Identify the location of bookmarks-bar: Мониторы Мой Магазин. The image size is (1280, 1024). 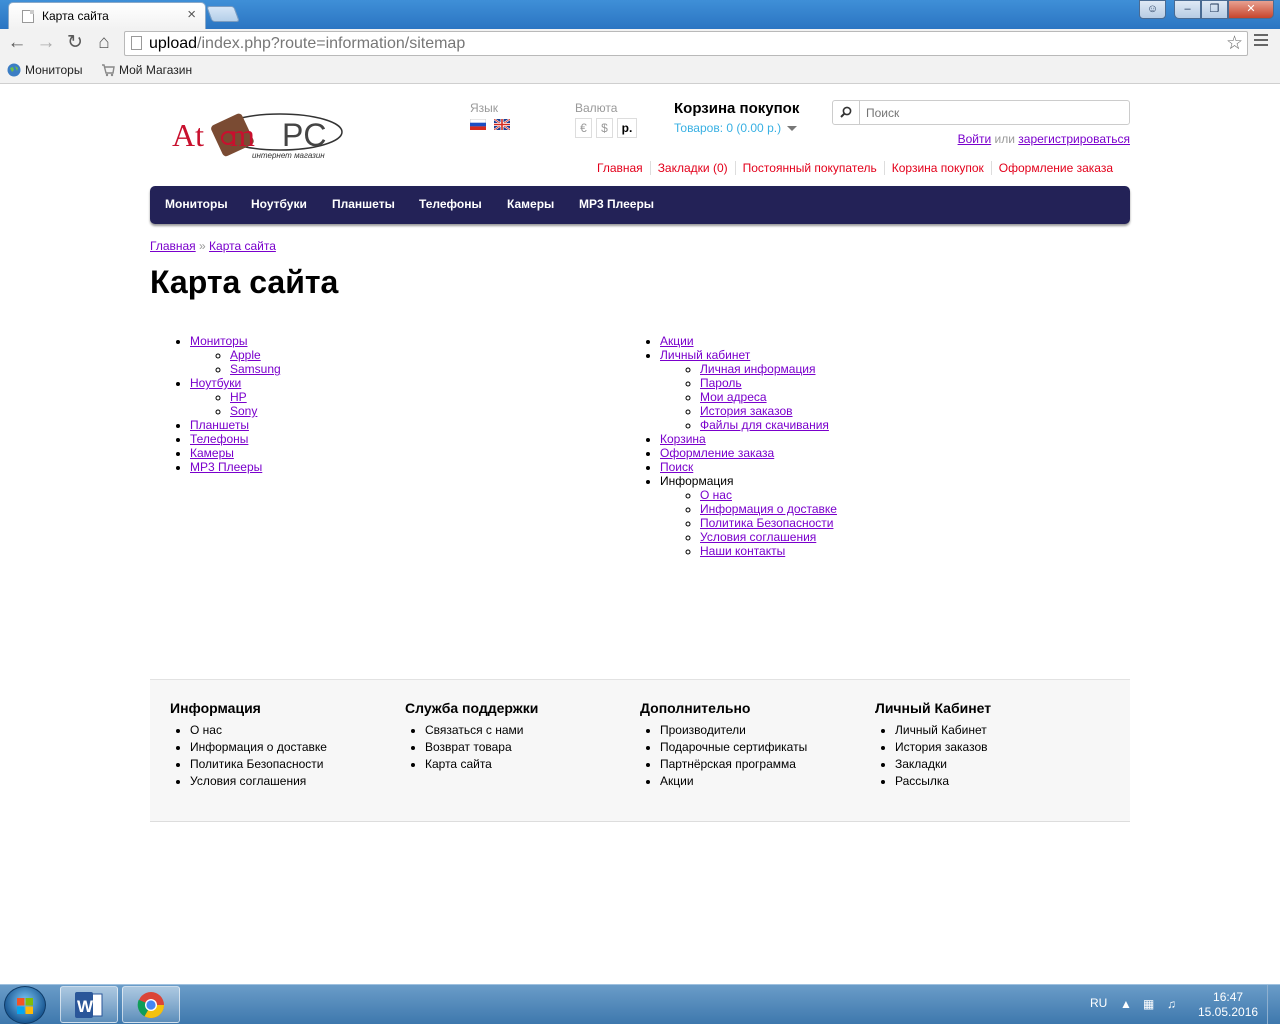
(640, 71).